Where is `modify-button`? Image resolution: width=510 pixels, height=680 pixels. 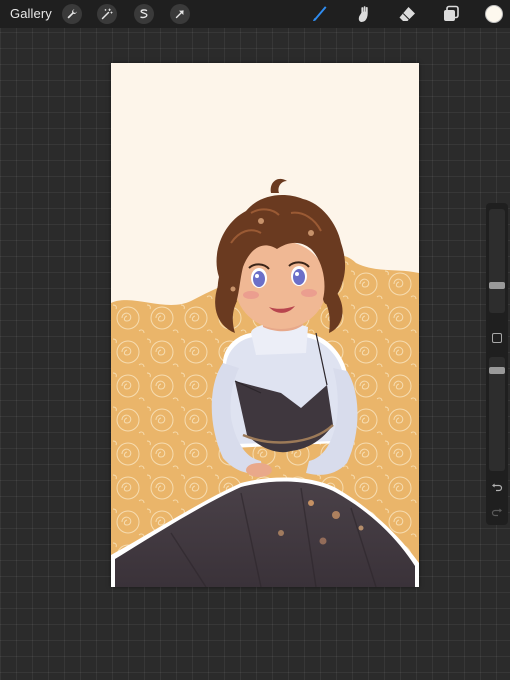
modify-button is located at coordinates (497, 338).